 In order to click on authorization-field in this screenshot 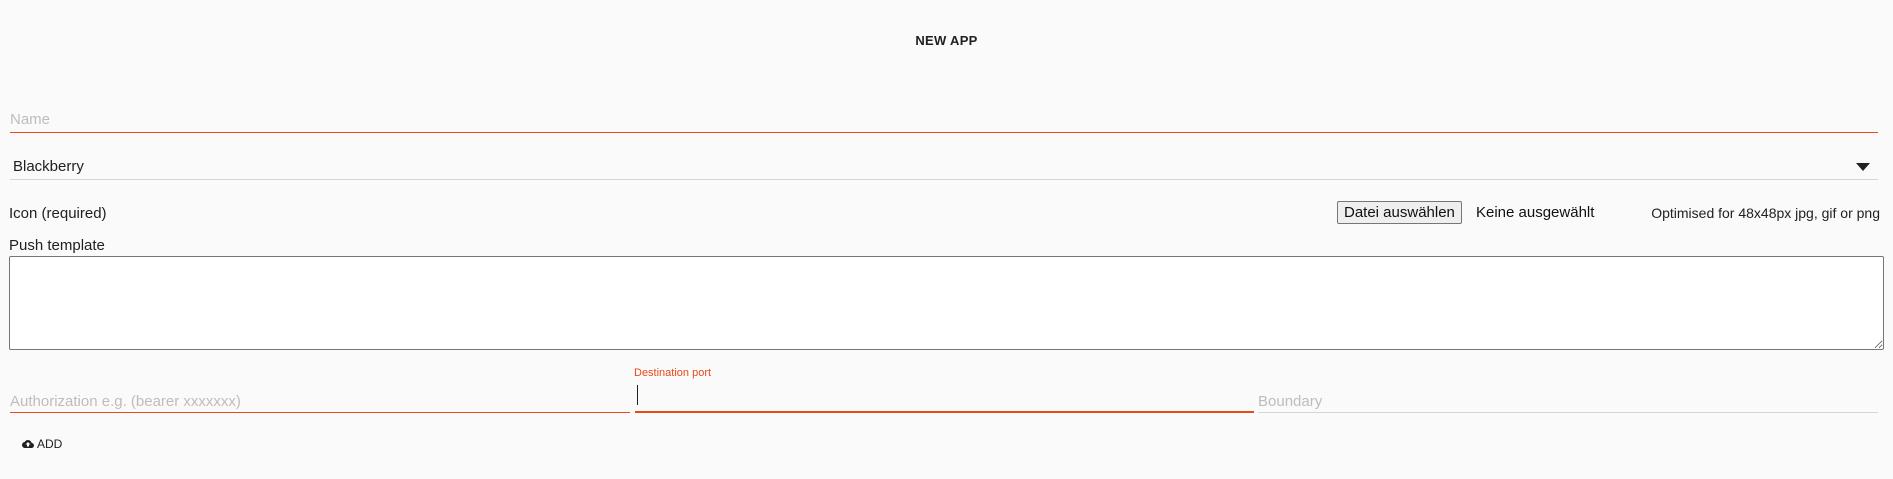, I will do `click(320, 401)`.